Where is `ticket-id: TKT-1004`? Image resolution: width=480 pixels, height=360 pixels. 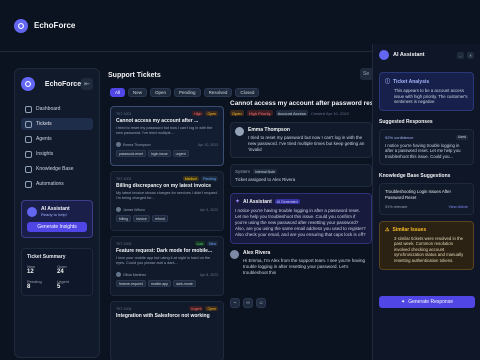 ticket-id: TKT-1004 is located at coordinates (124, 308).